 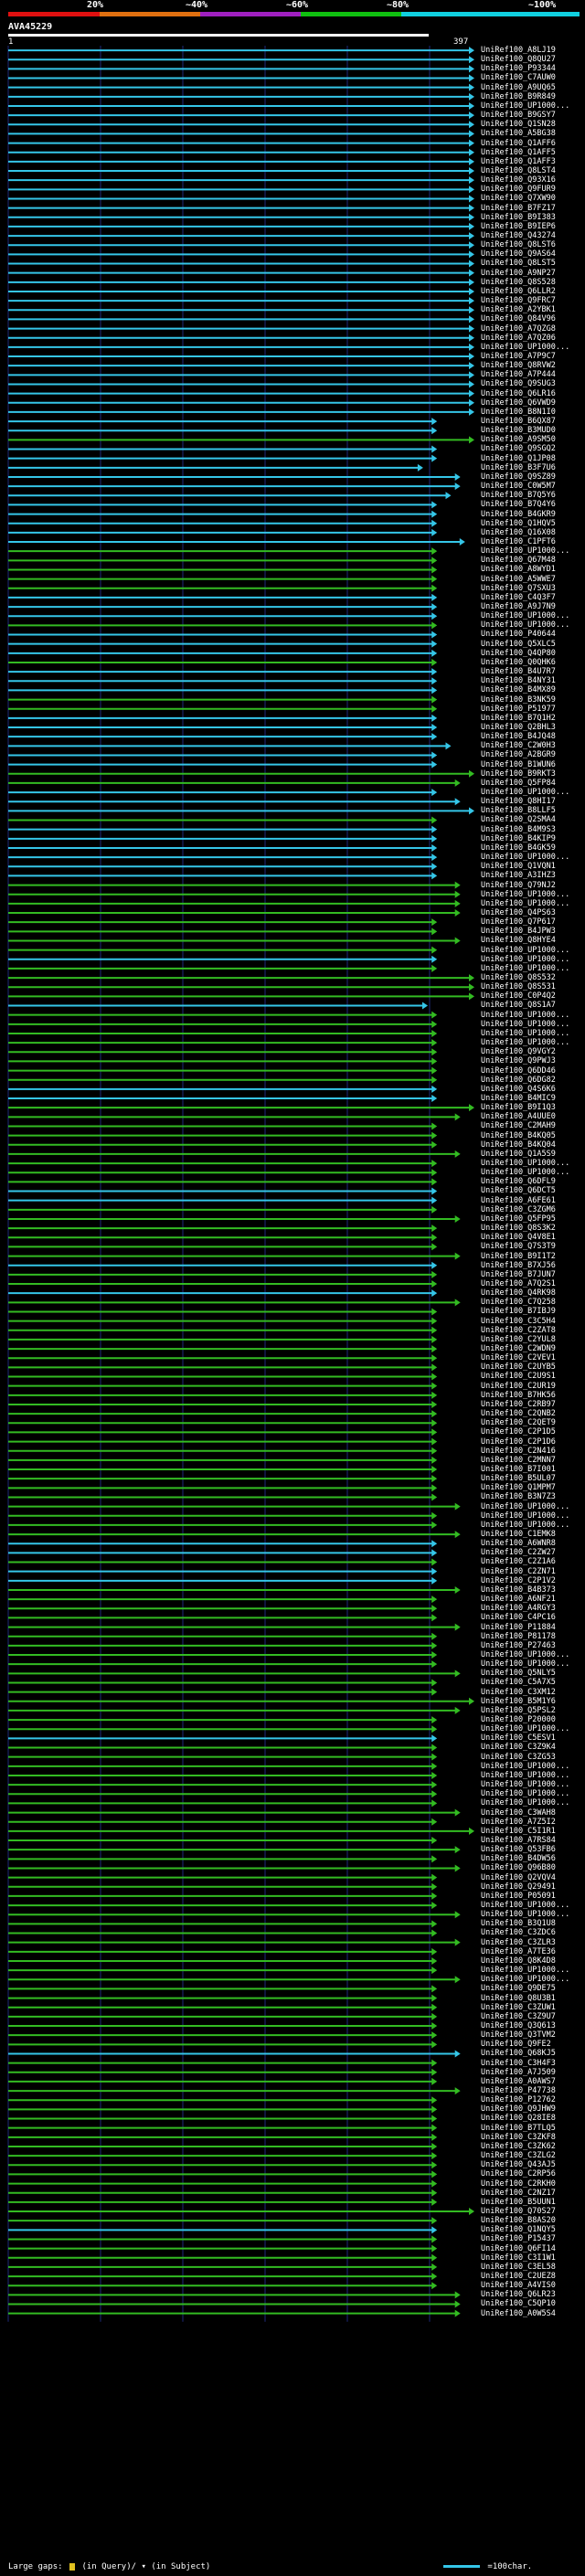 I want to click on hit-label: UniRef100_C2N416, so click(x=518, y=1451).